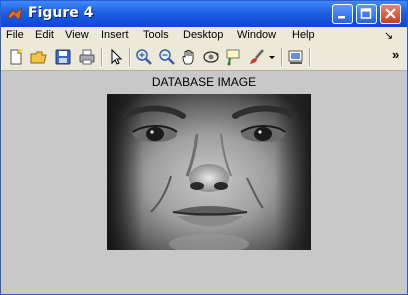 This screenshot has height=295, width=408. I want to click on menu-desktop: Desktop, so click(203, 35).